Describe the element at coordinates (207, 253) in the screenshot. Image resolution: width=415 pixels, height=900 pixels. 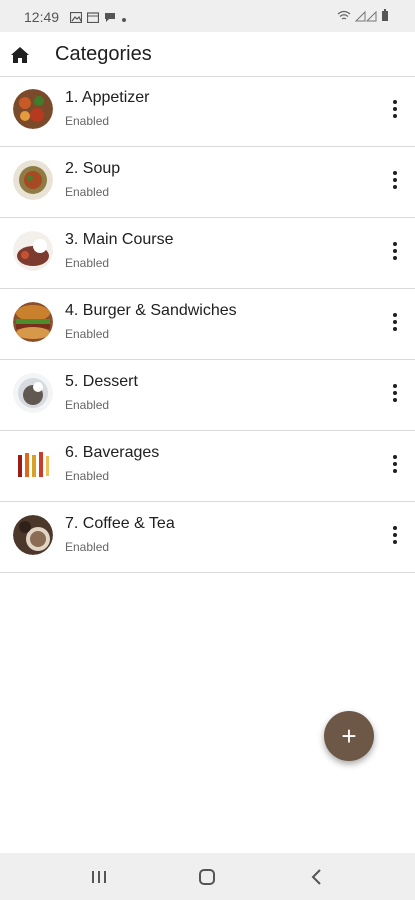
I see `category-row: 3. Main Course Enabled` at that location.